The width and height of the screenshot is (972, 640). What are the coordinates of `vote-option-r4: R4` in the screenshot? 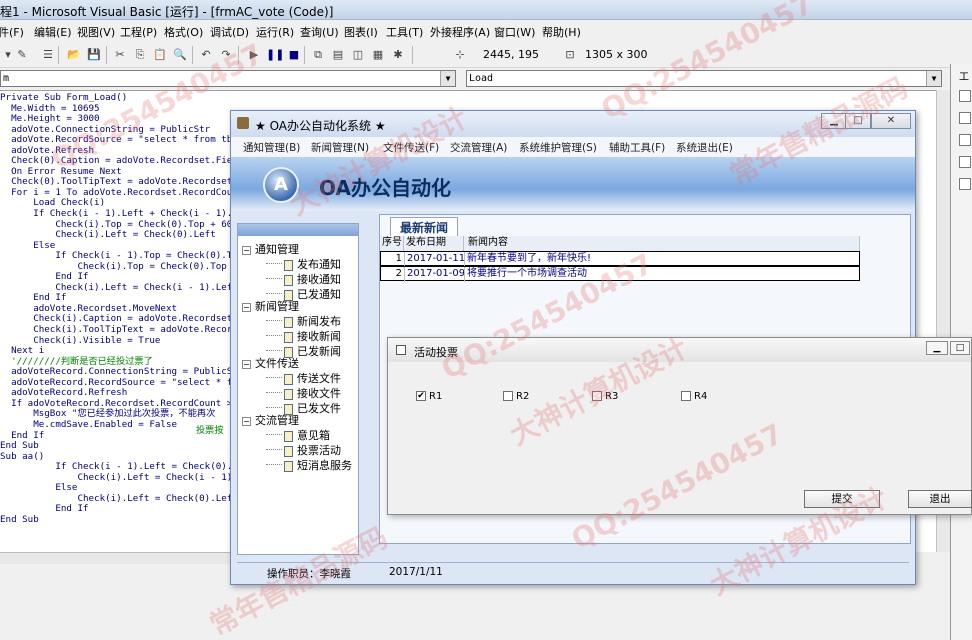 It's located at (694, 396).